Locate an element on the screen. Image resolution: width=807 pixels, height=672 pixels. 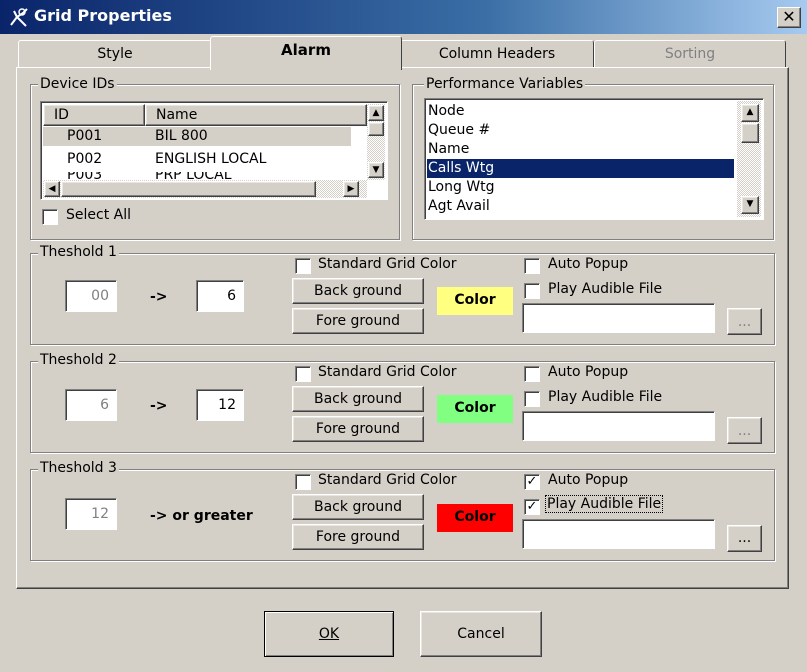
threshold-1-background-button: Back ground is located at coordinates (358, 291).